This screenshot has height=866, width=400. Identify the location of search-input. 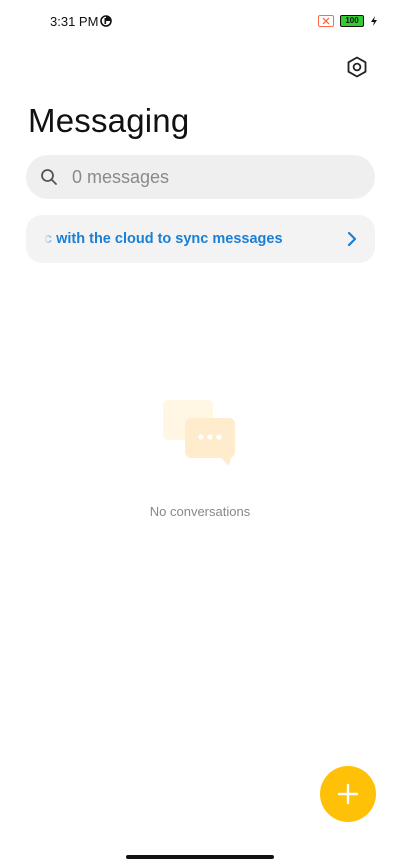
(202, 177).